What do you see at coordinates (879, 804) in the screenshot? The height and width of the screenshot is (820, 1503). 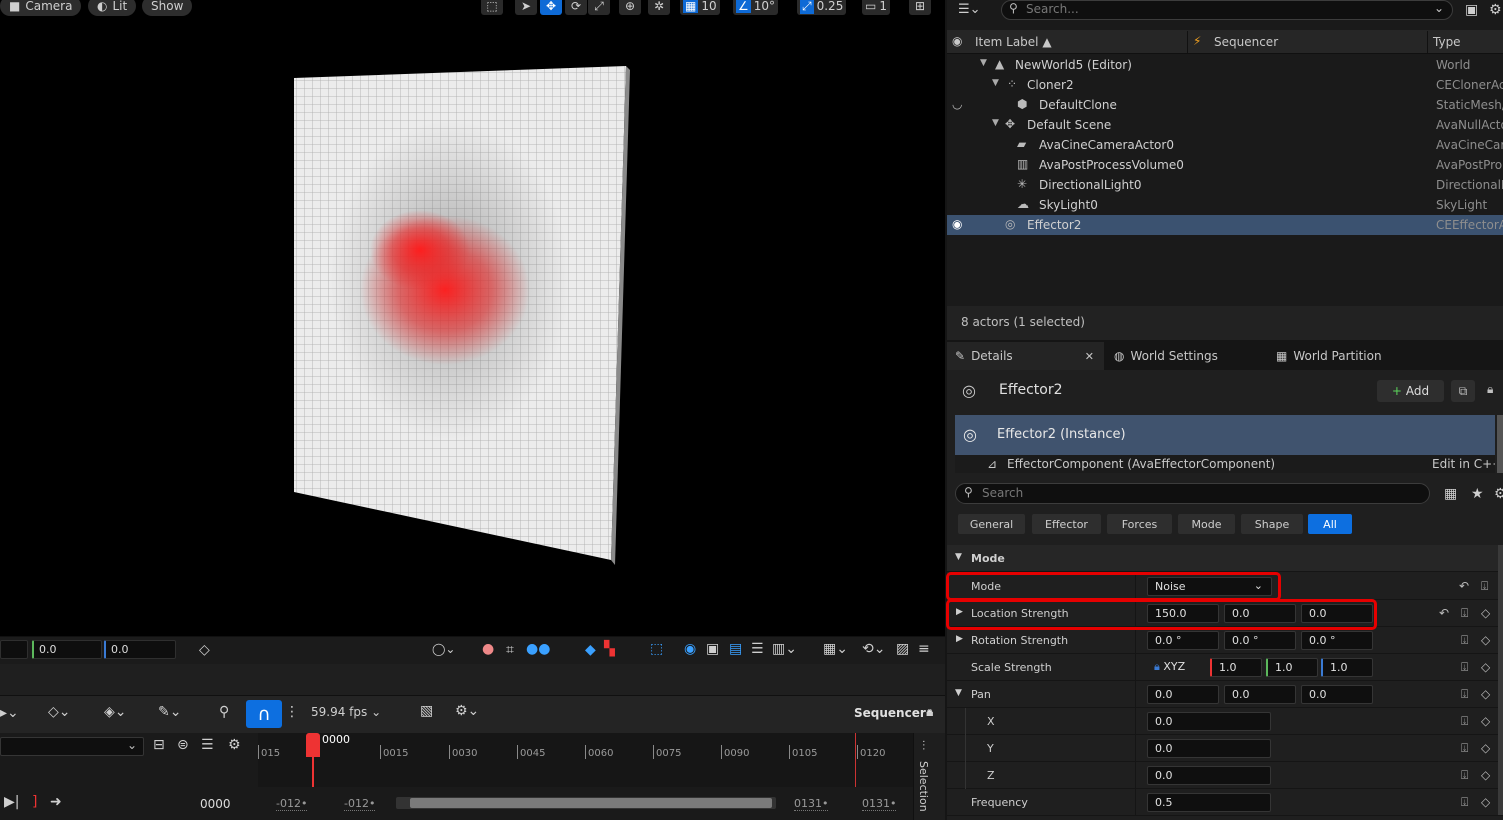 I see `range-end-field-2: 0131•` at bounding box center [879, 804].